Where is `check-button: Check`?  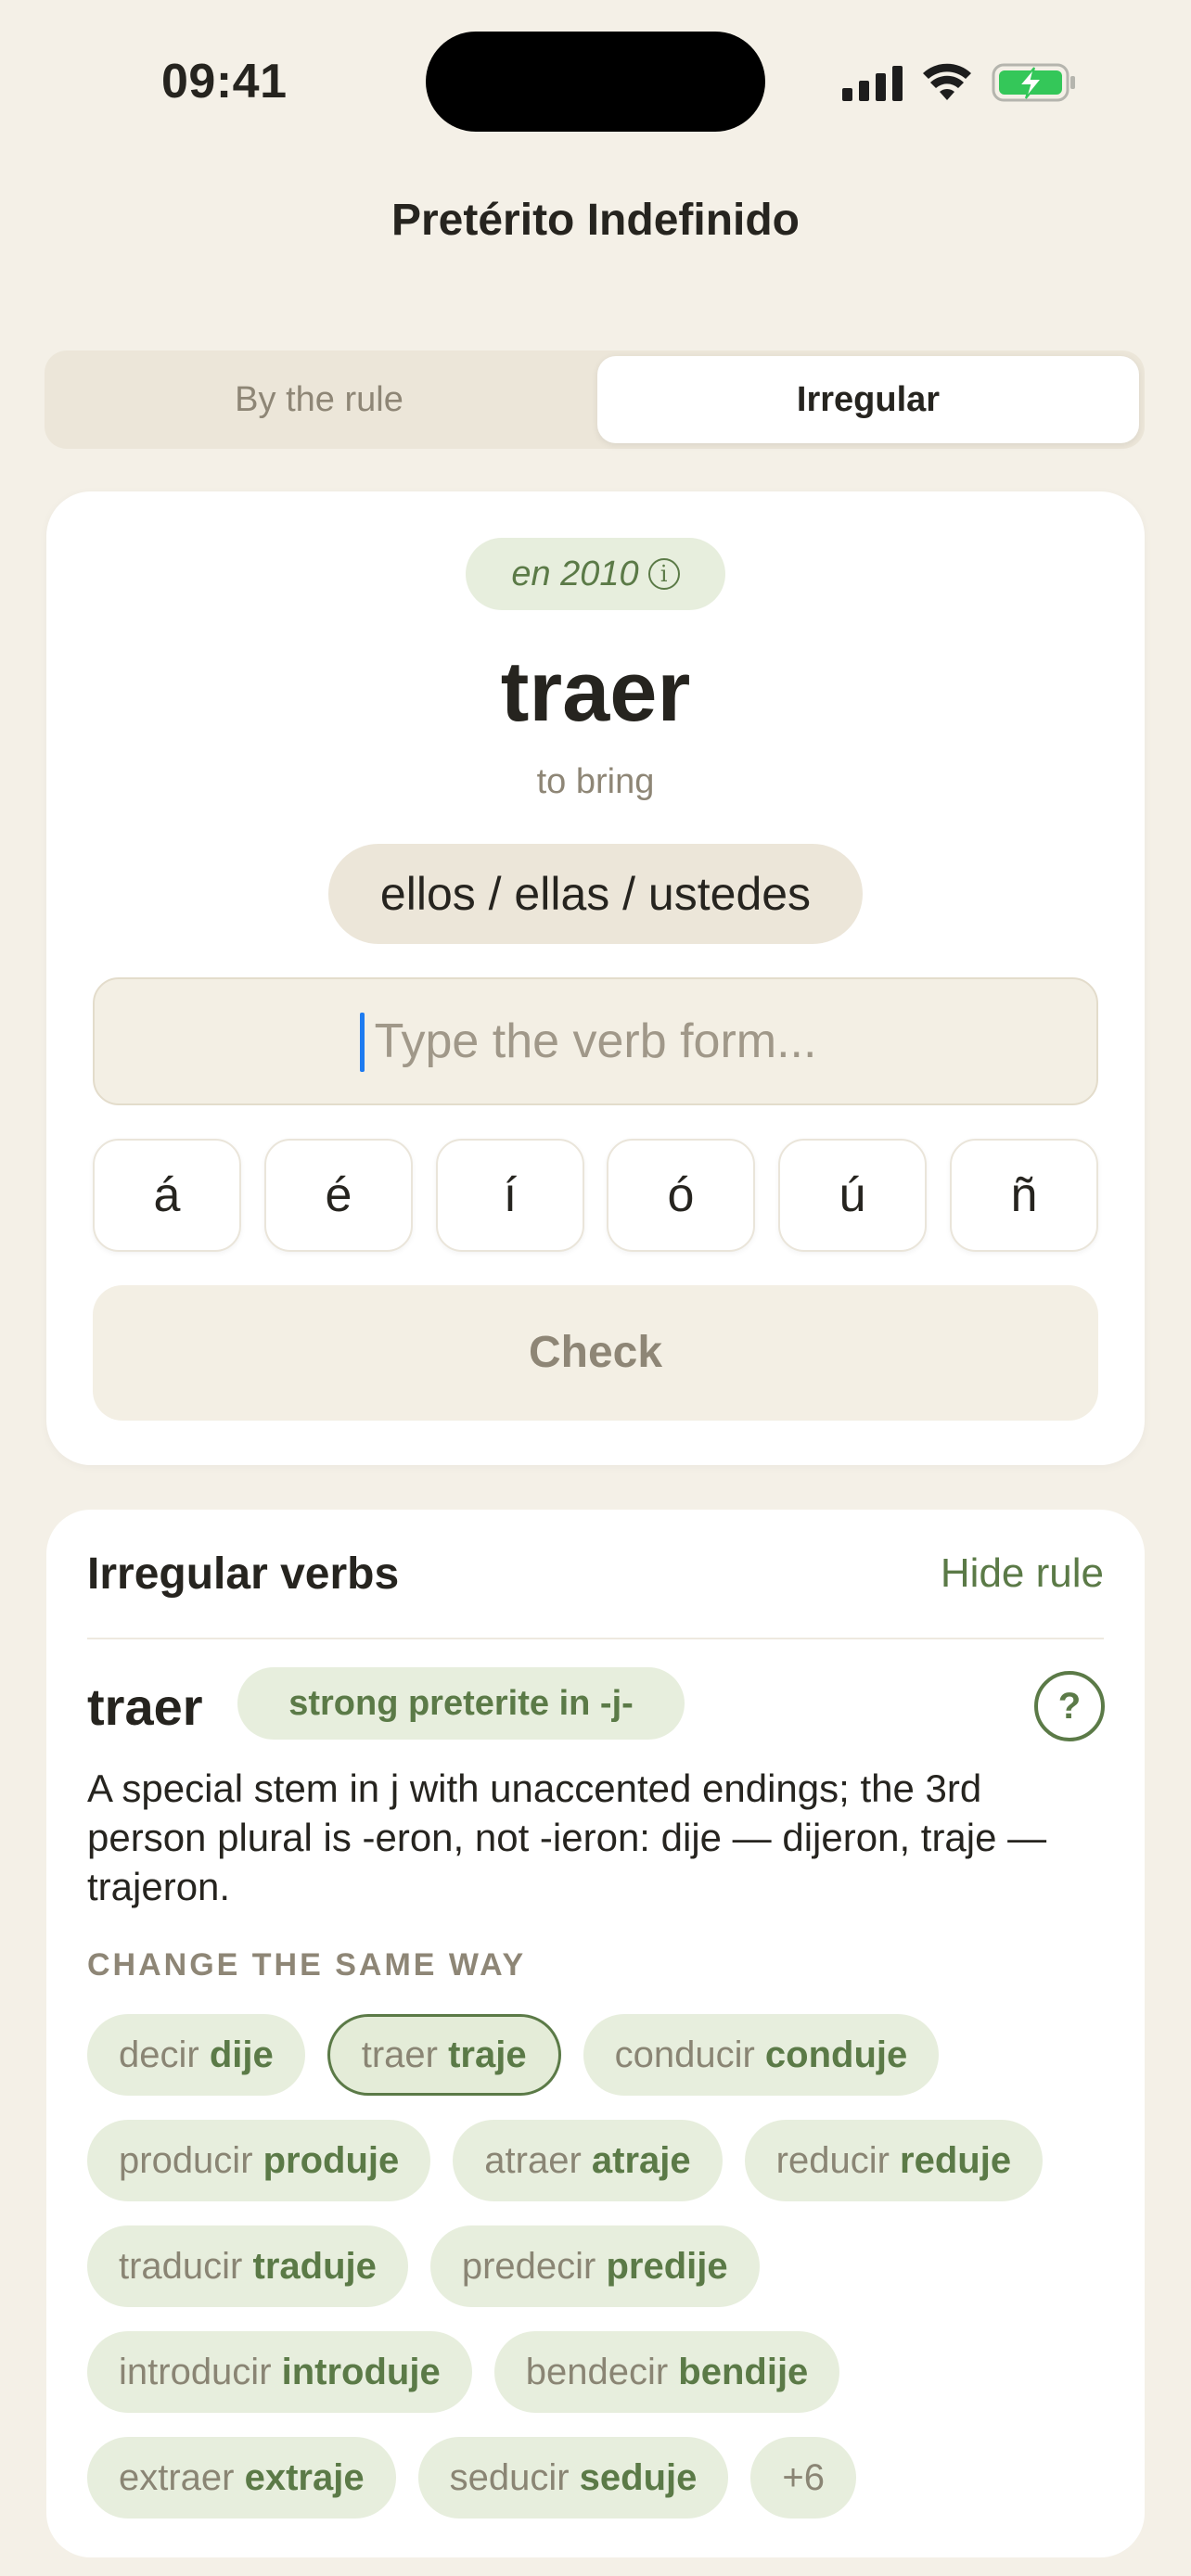 check-button: Check is located at coordinates (595, 1353).